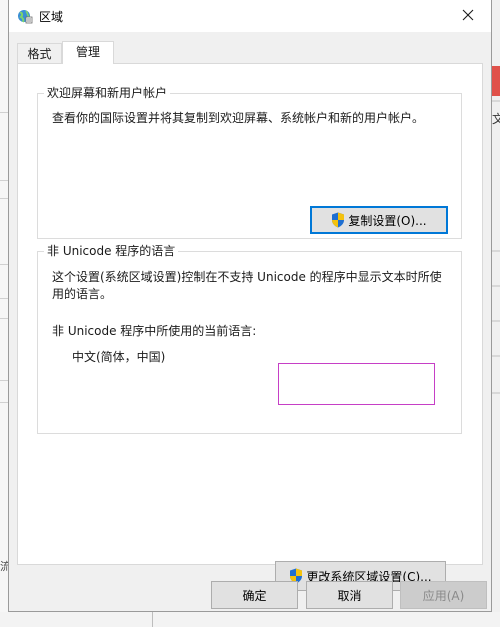  Describe the element at coordinates (111, 251) in the screenshot. I see `group-legend-non-unicode: 非 Unicode 程序的语言` at that location.